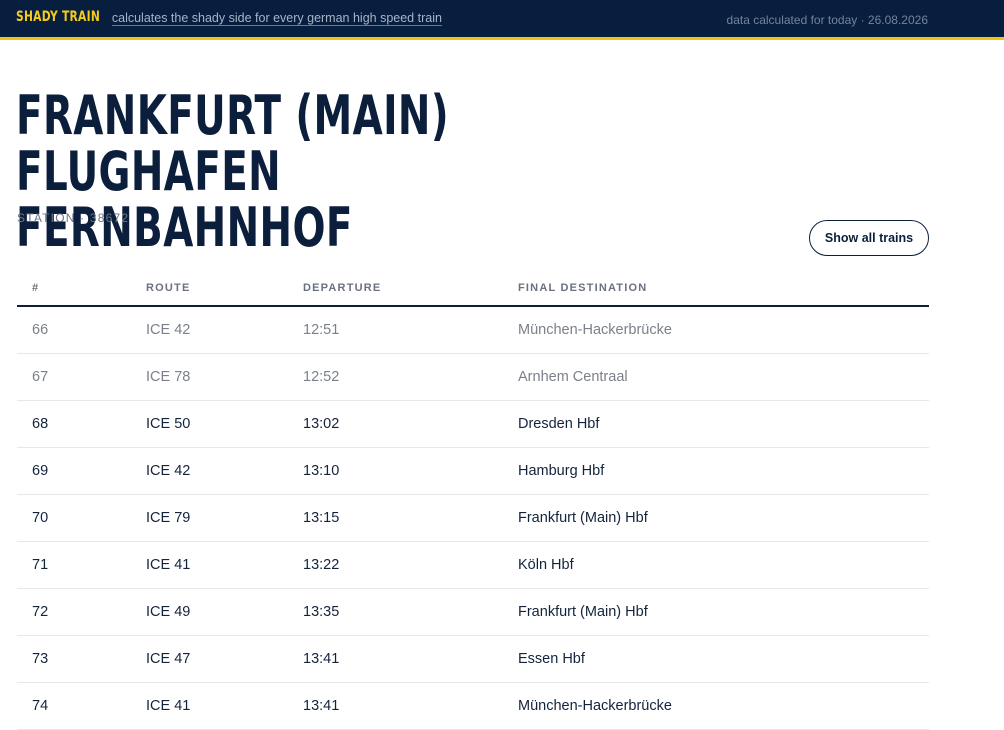 The width and height of the screenshot is (1004, 730). What do you see at coordinates (40, 612) in the screenshot?
I see `train-number: 72` at bounding box center [40, 612].